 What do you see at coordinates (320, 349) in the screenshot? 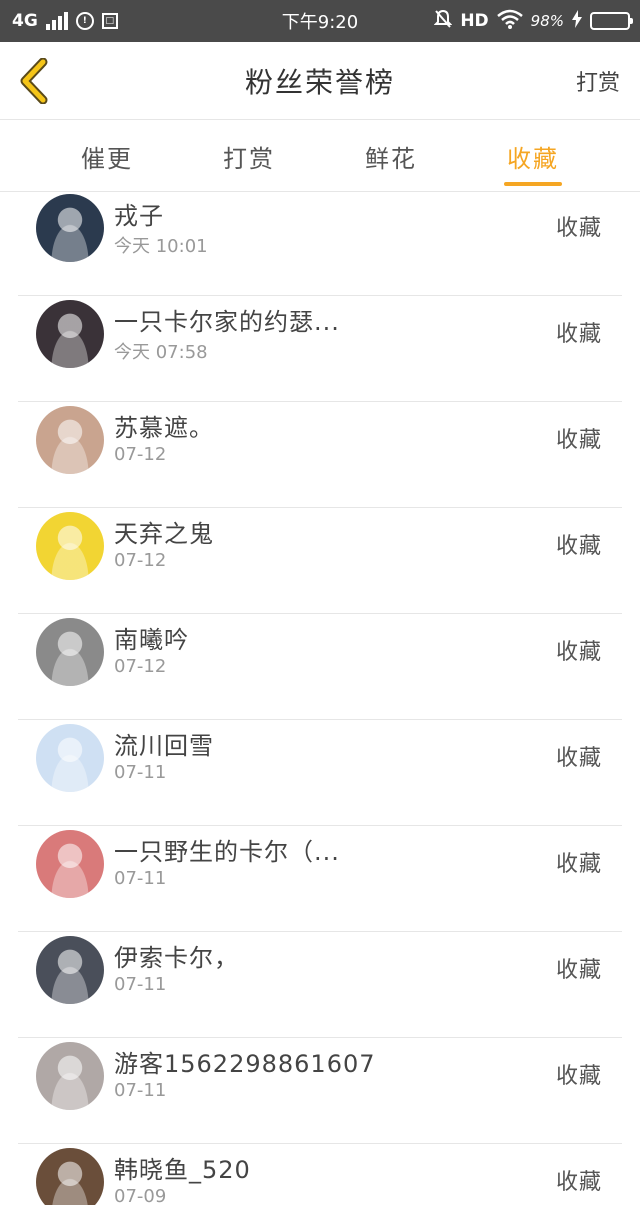
I see `list-item: 一只卡尔家的约瑟... 今天 07:58 收藏` at bounding box center [320, 349].